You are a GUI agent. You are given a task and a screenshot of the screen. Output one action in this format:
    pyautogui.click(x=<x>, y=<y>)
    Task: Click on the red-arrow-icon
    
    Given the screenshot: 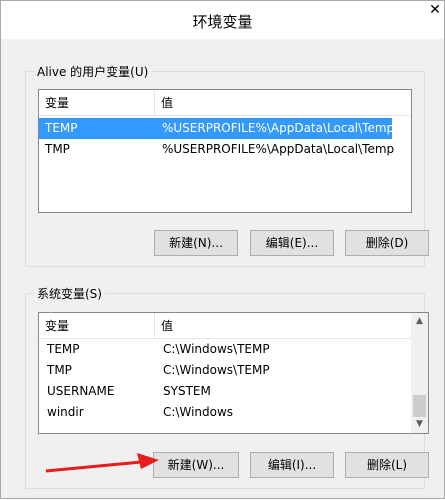 What is the action you would take?
    pyautogui.click(x=102, y=463)
    